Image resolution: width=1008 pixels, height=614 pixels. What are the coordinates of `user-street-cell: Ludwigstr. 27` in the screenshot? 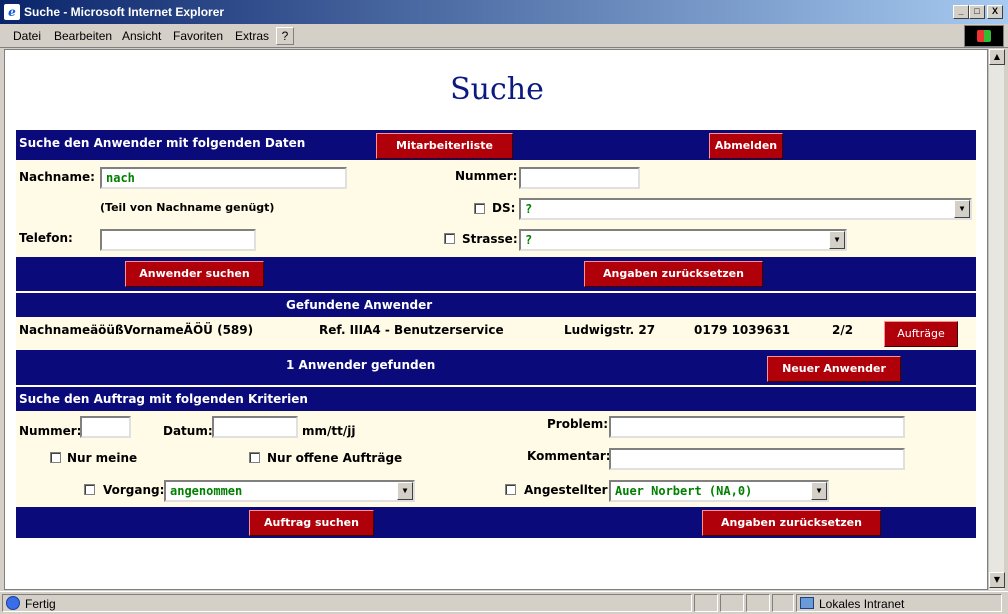 It's located at (610, 330).